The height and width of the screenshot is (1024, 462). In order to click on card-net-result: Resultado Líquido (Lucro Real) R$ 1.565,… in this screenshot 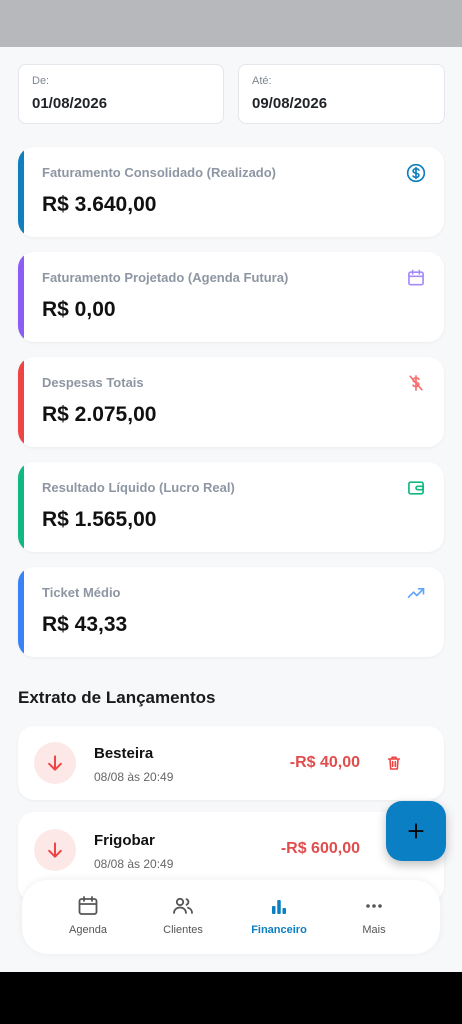, I will do `click(231, 507)`.